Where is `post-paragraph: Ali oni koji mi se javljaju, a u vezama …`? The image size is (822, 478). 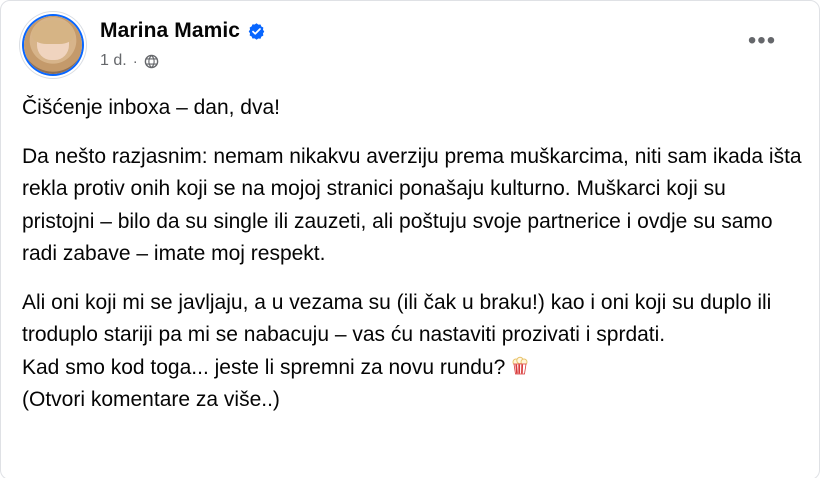
post-paragraph: Ali oni koji mi se javljaju, a u vezama … is located at coordinates (397, 318).